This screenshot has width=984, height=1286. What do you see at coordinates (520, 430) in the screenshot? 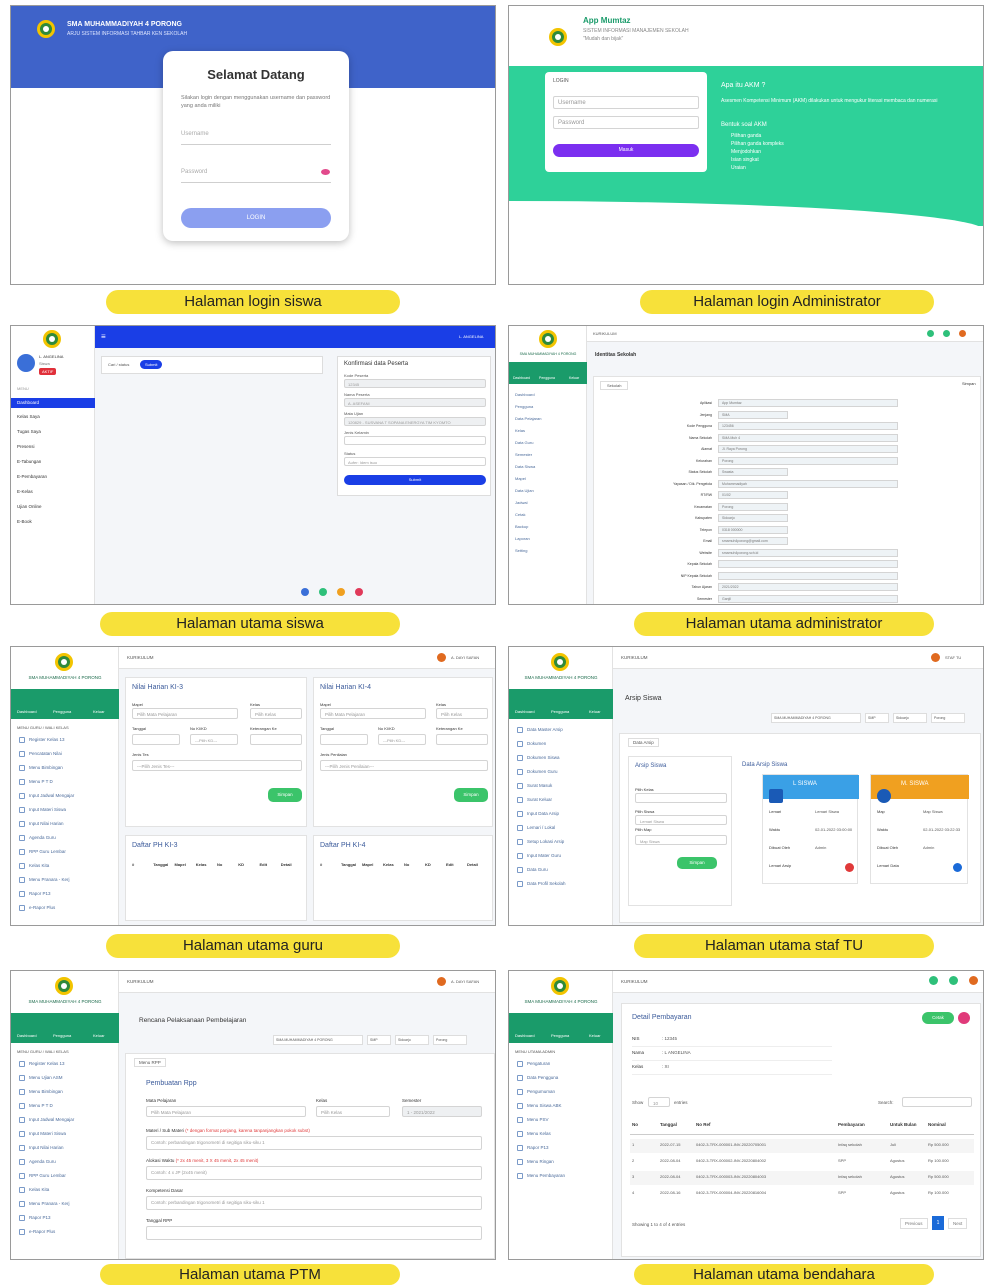
I see `admin-menu-3: Kelas` at bounding box center [520, 430].